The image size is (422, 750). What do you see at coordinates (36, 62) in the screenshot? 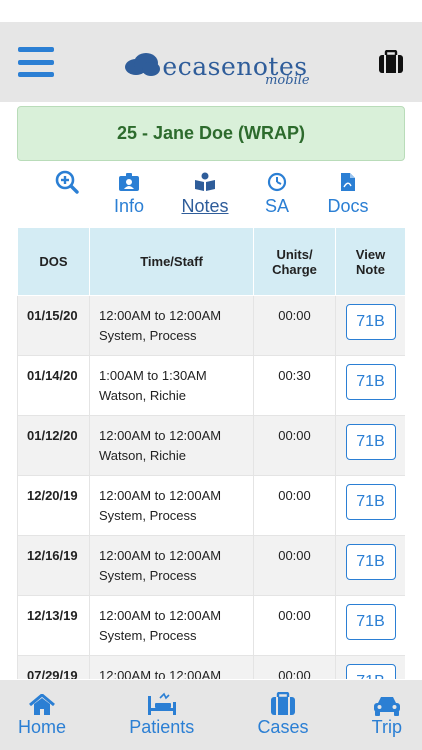
I see `hamburger-icon` at bounding box center [36, 62].